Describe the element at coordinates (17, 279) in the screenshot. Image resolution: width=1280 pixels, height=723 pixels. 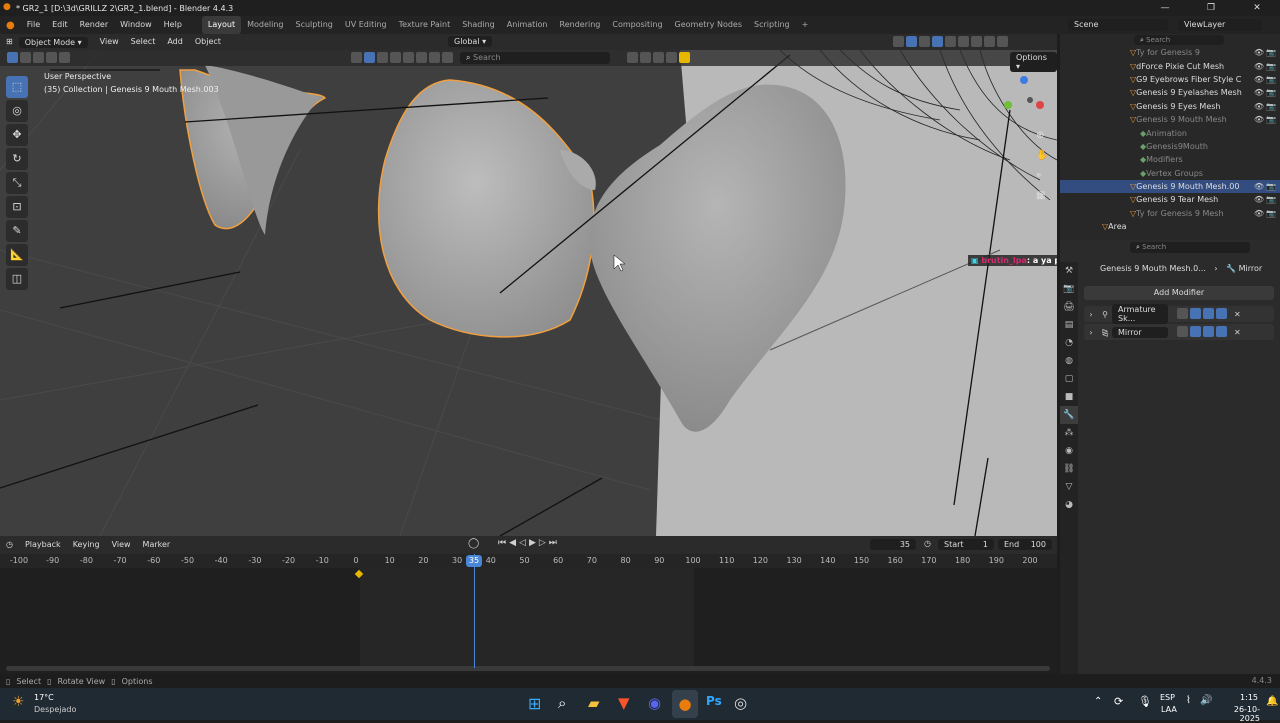
I see `add-cube-tool-icon: ◫` at that location.